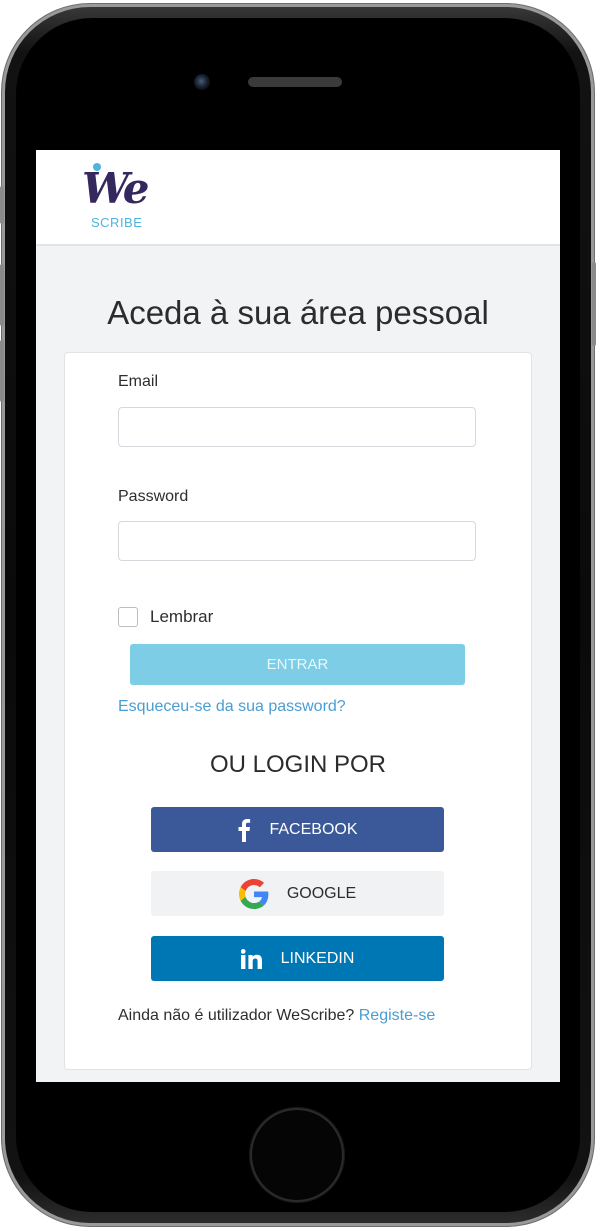 Image resolution: width=600 pixels, height=1231 pixels. I want to click on remember-option: Lembrar, so click(165, 617).